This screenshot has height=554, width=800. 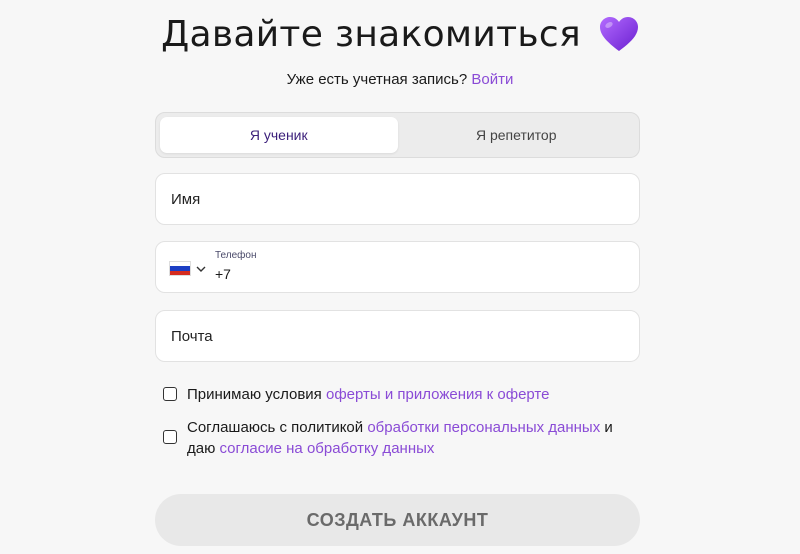 I want to click on russia-flag-icon, so click(x=180, y=268).